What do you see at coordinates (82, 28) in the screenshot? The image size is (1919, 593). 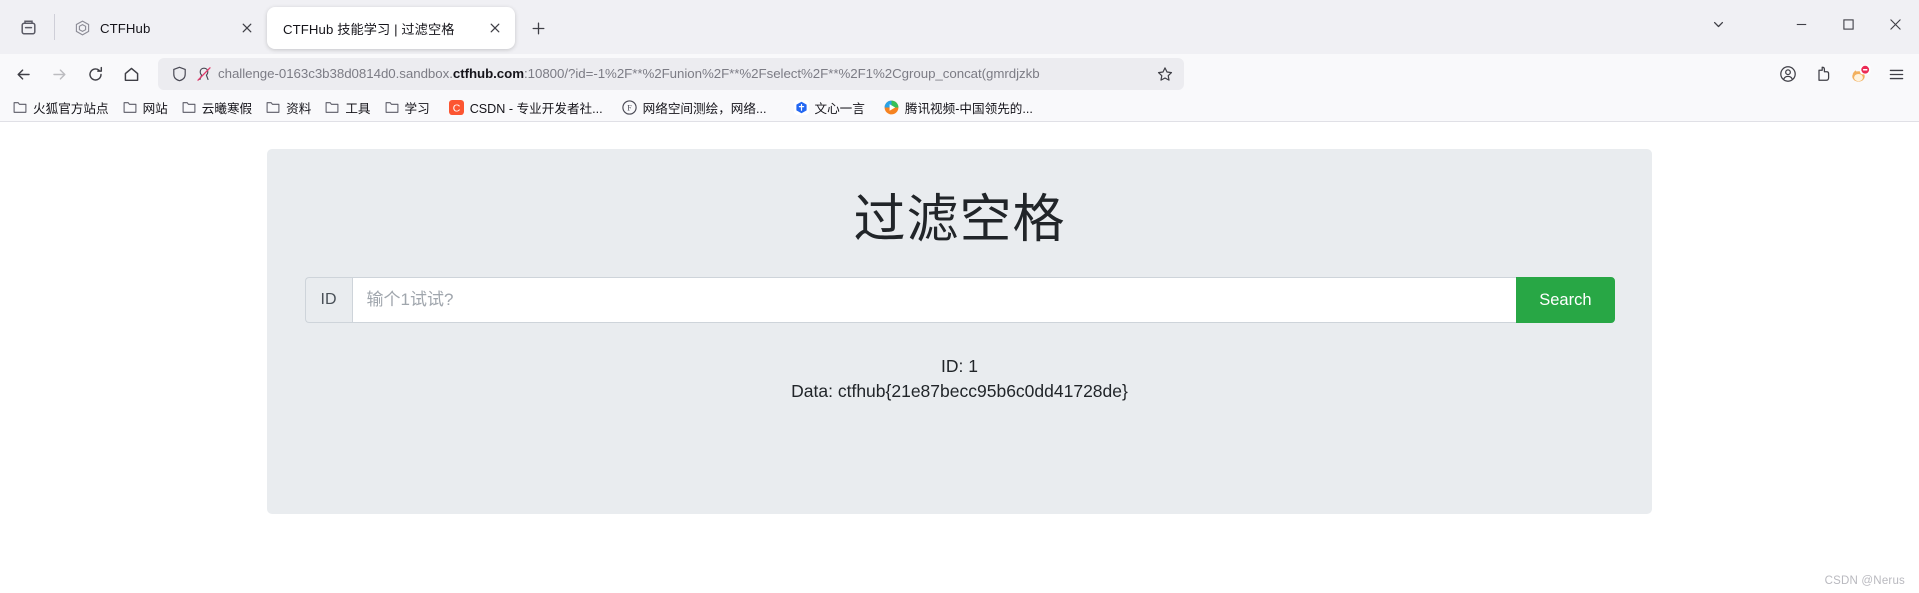 I see `ctfhub-logo-icon` at bounding box center [82, 28].